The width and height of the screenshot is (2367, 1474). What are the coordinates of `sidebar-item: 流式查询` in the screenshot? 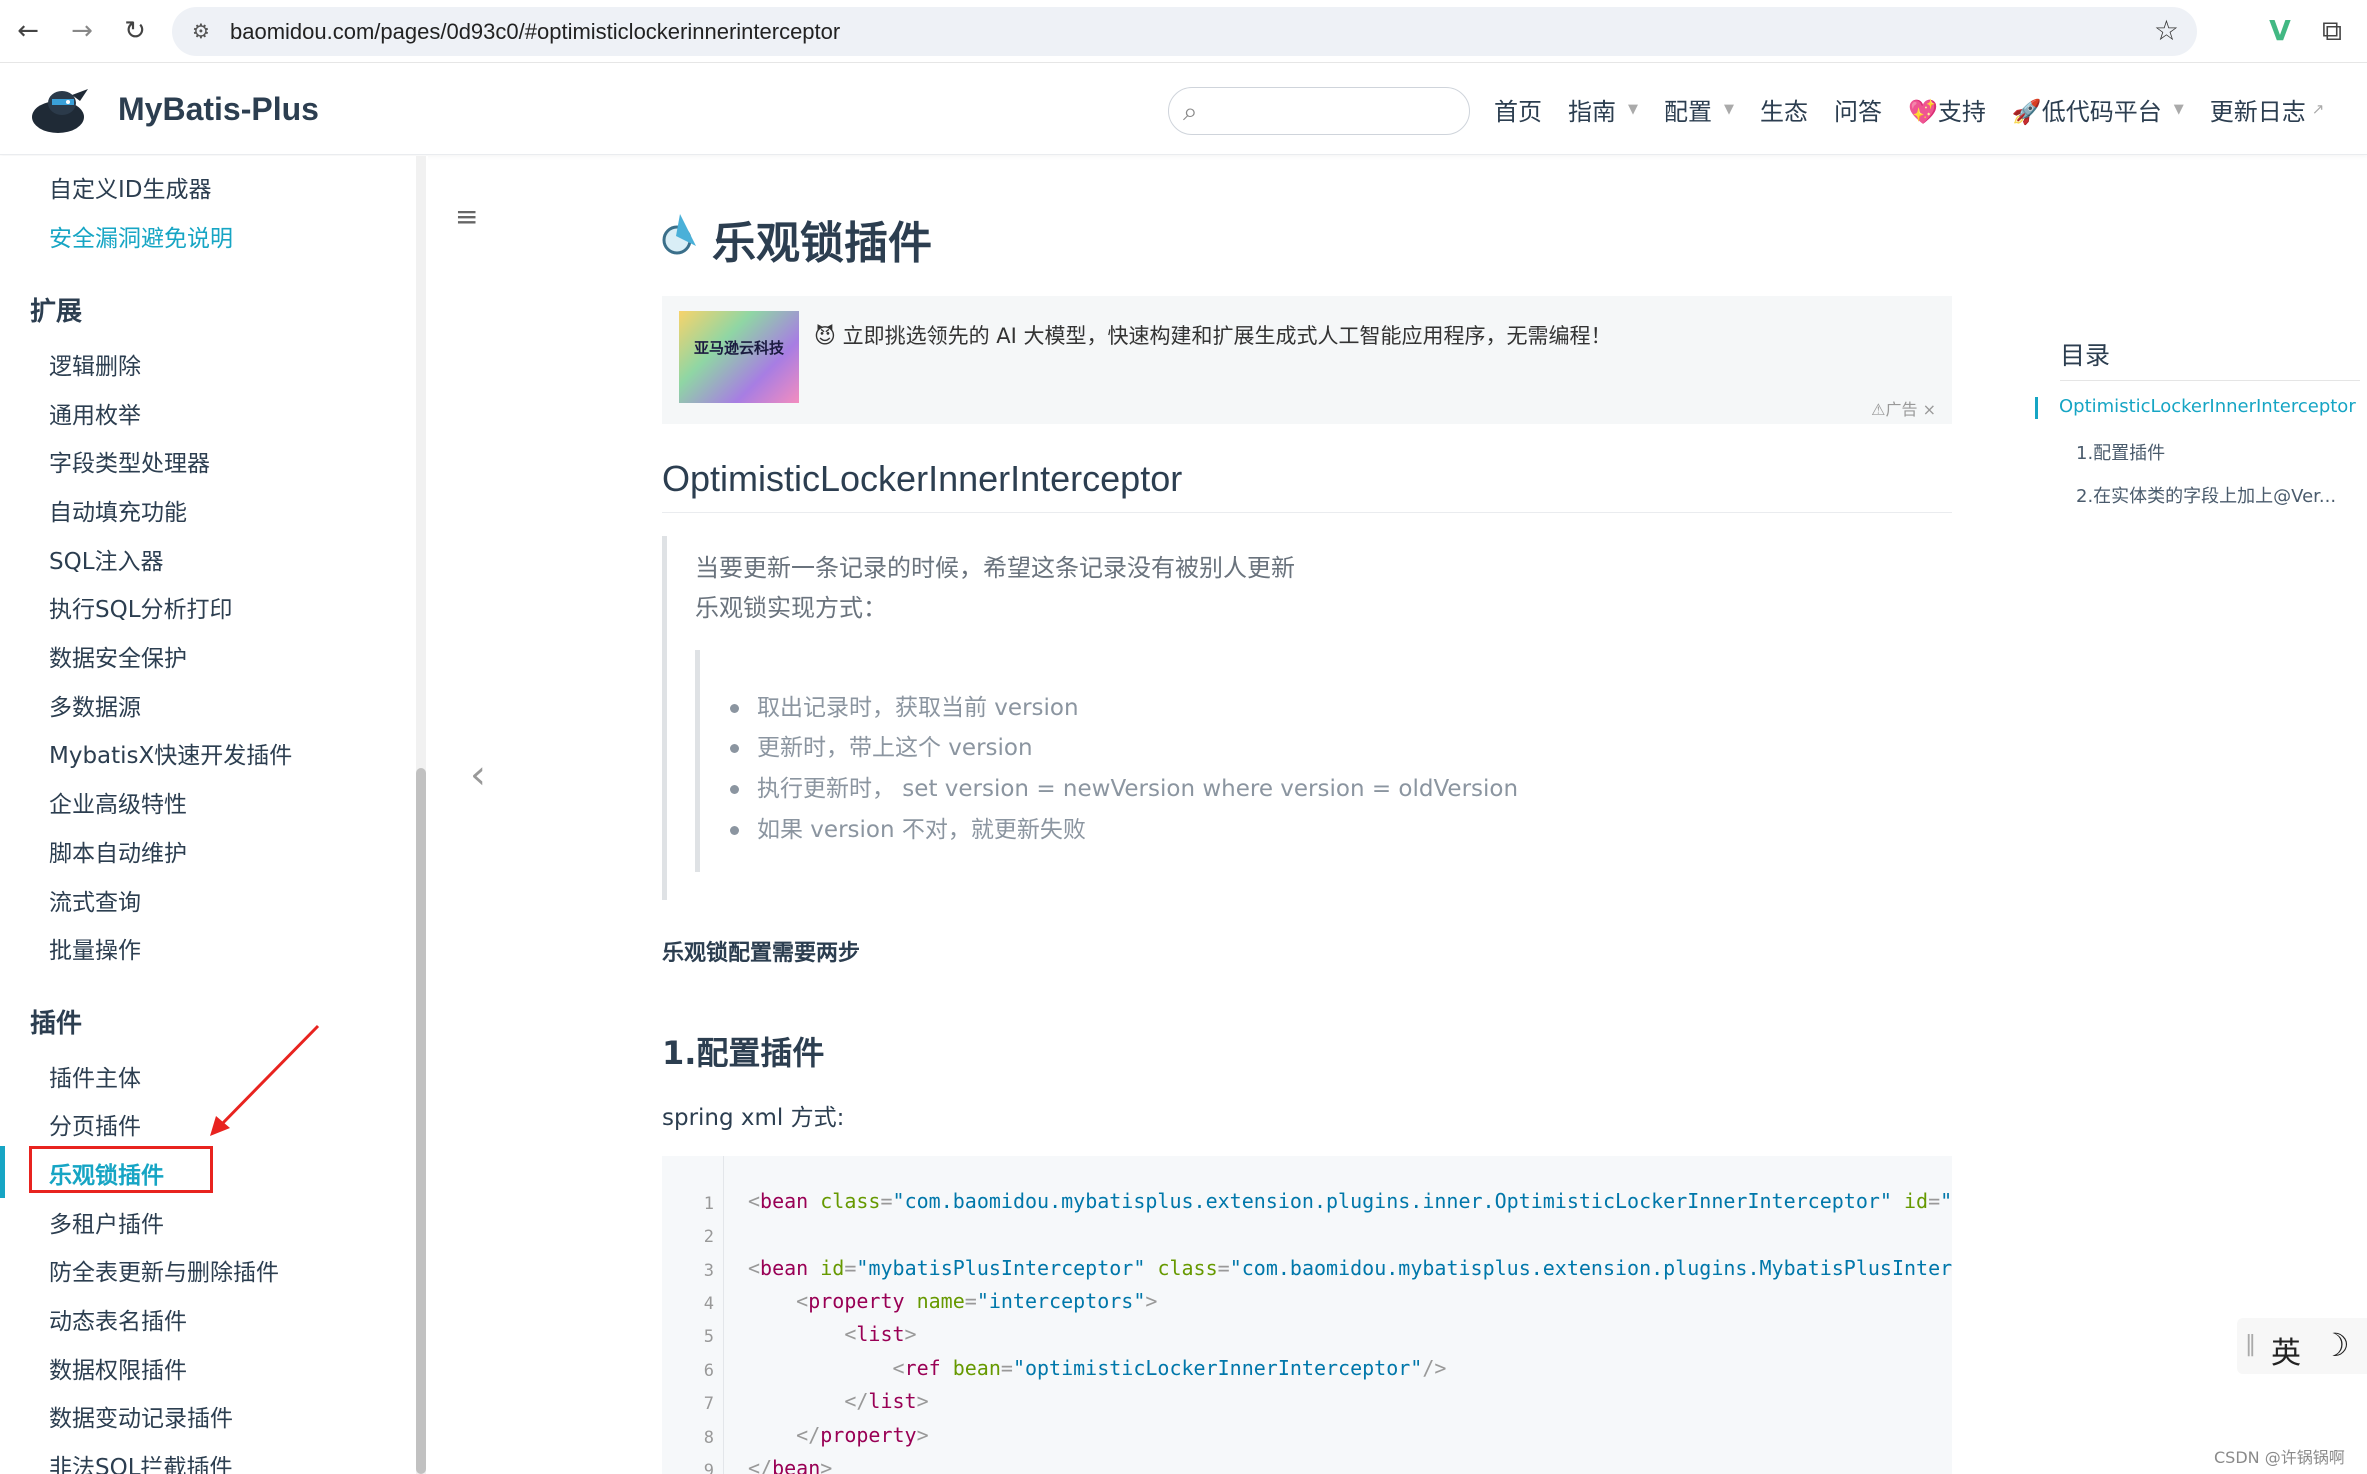 It's located at (95, 900).